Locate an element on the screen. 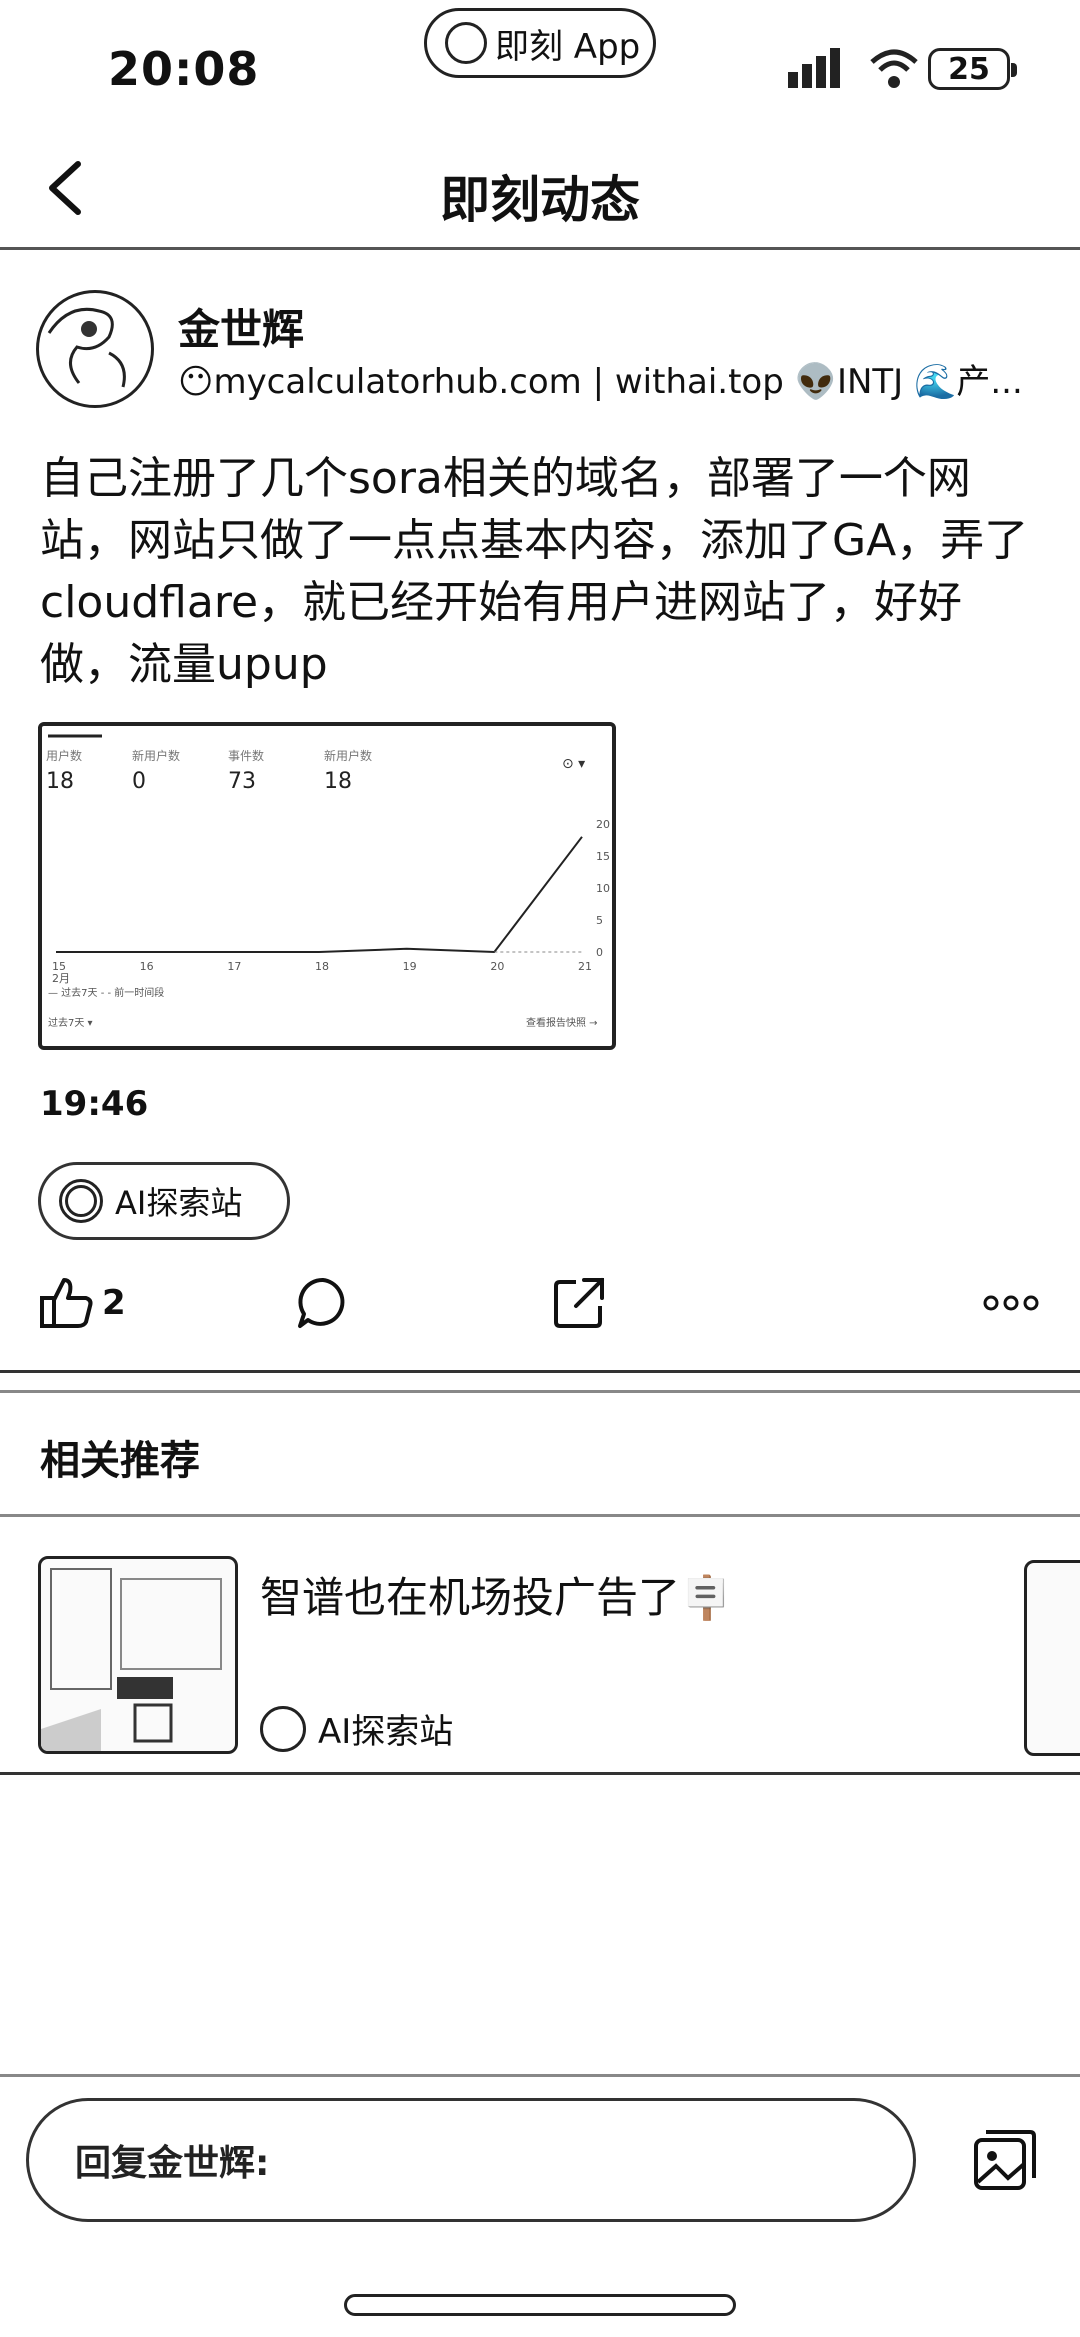 The width and height of the screenshot is (1080, 2337). like-button: 2 is located at coordinates (82, 1303).